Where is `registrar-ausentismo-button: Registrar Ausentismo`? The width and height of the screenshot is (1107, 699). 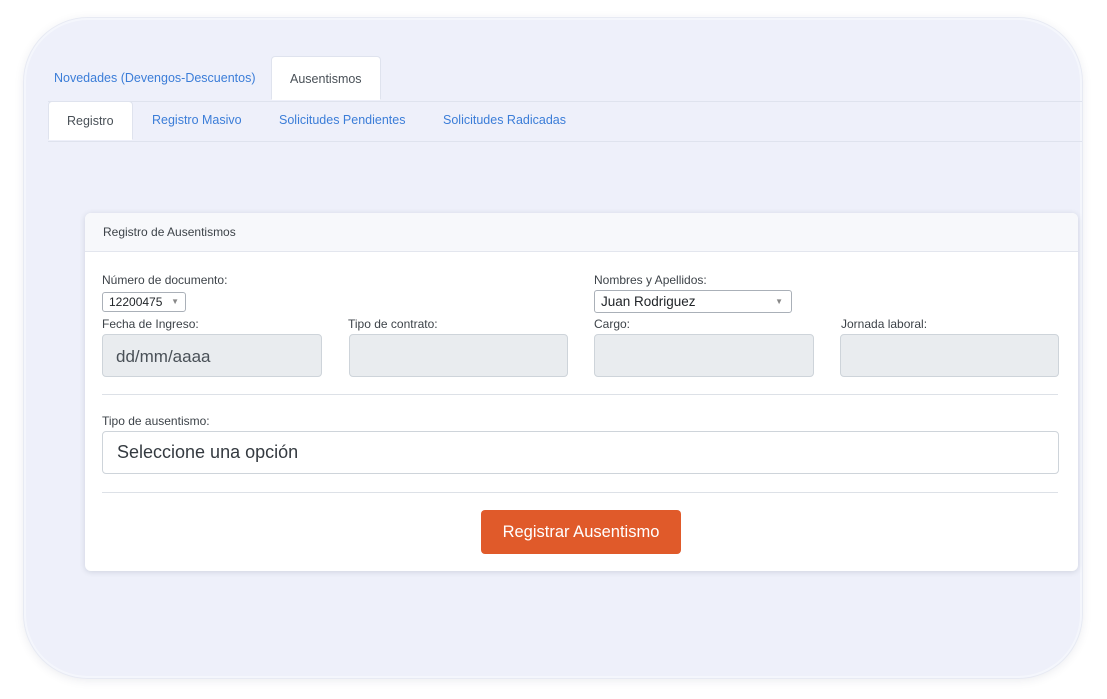 registrar-ausentismo-button: Registrar Ausentismo is located at coordinates (581, 532).